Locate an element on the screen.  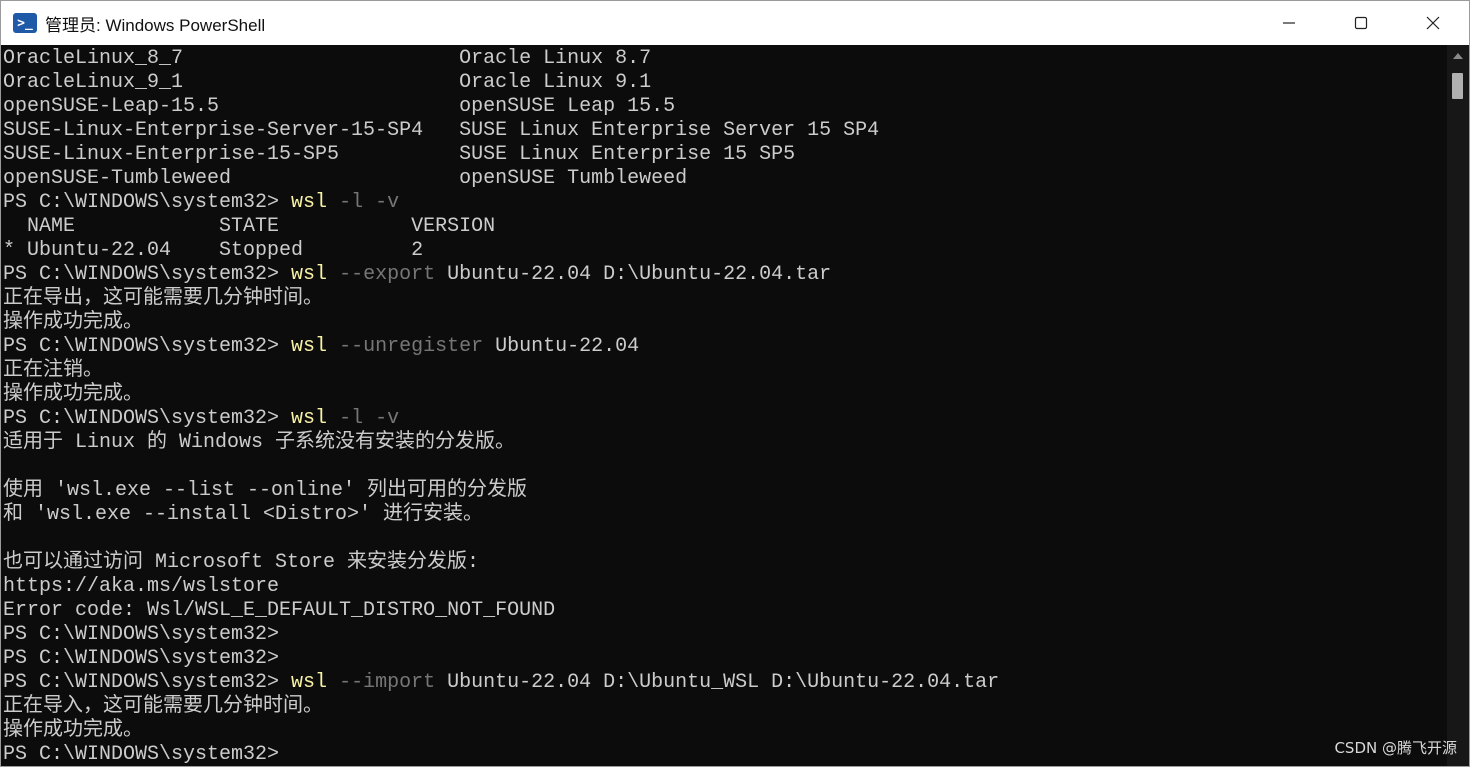
parameter-text: --export is located at coordinates (381, 274).